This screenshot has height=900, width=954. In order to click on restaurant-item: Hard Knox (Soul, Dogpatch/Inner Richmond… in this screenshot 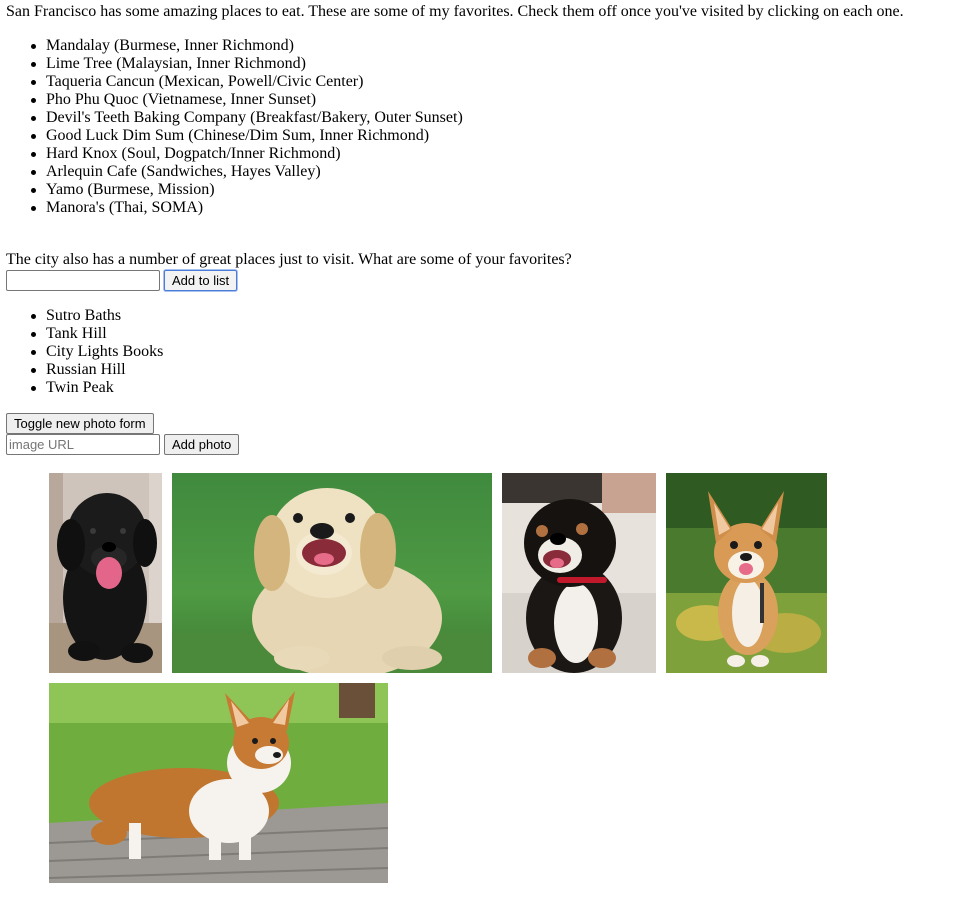, I will do `click(488, 154)`.